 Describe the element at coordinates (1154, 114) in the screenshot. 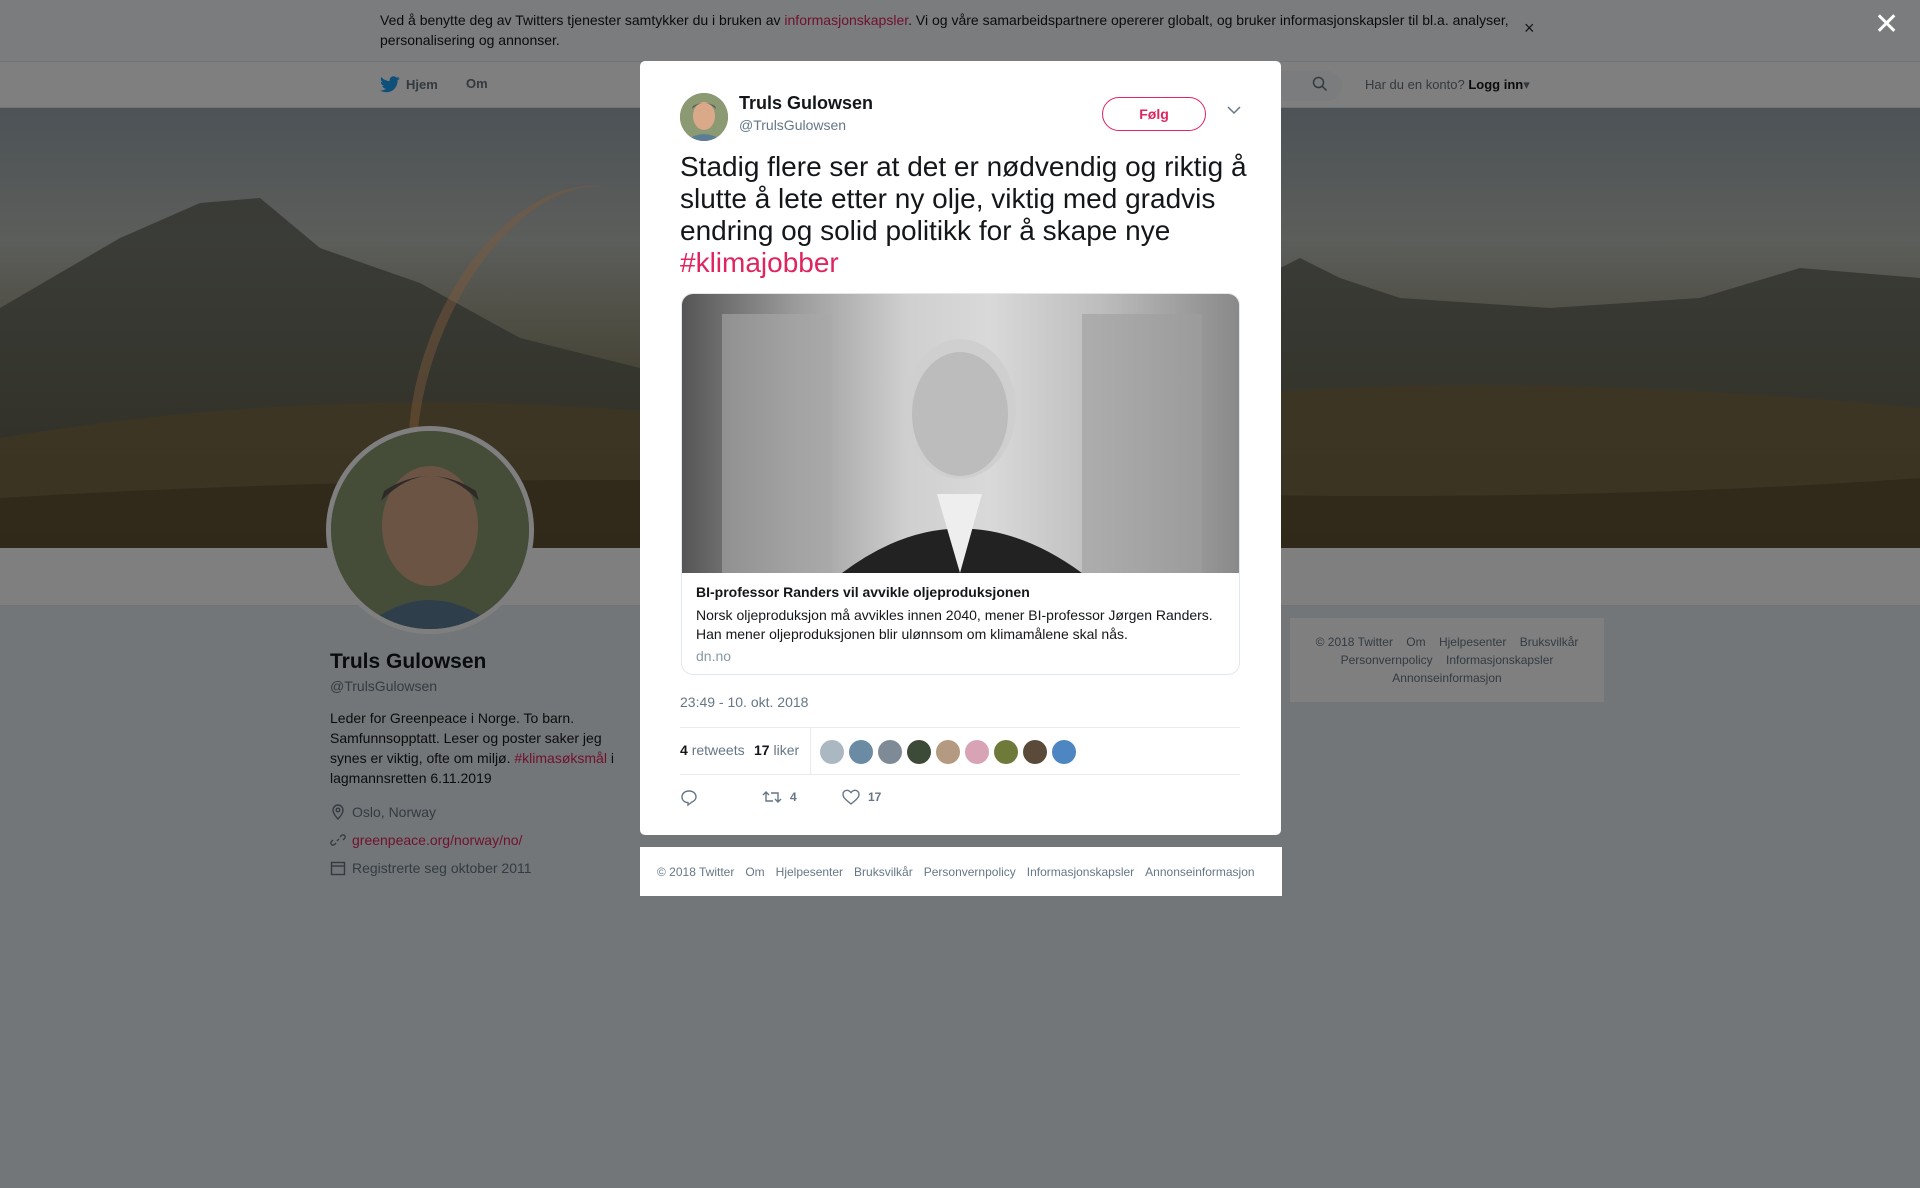

I see `follow-button: Følg` at that location.